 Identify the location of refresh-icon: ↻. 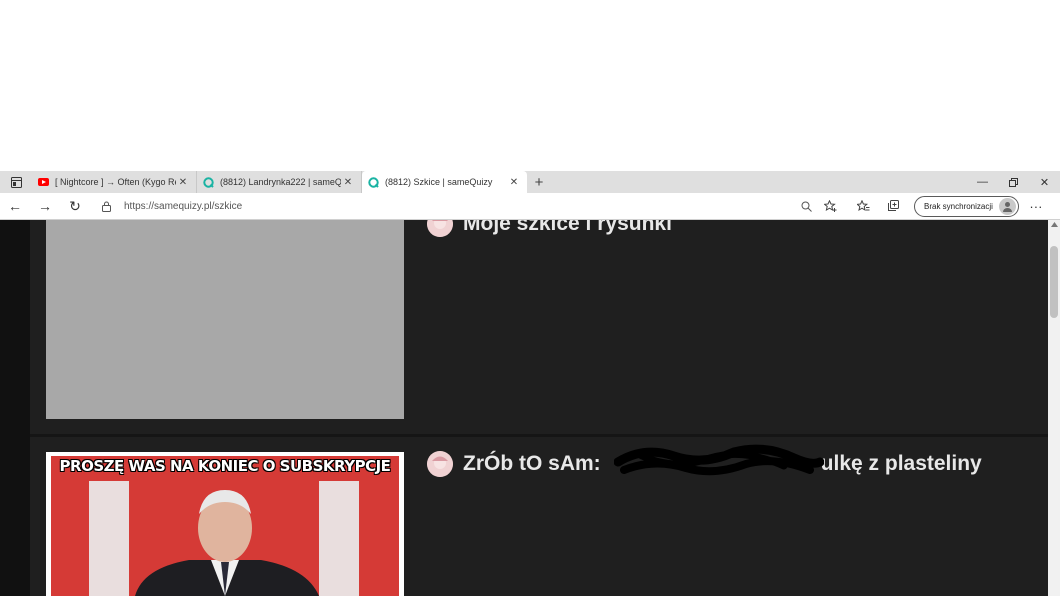
(75, 205).